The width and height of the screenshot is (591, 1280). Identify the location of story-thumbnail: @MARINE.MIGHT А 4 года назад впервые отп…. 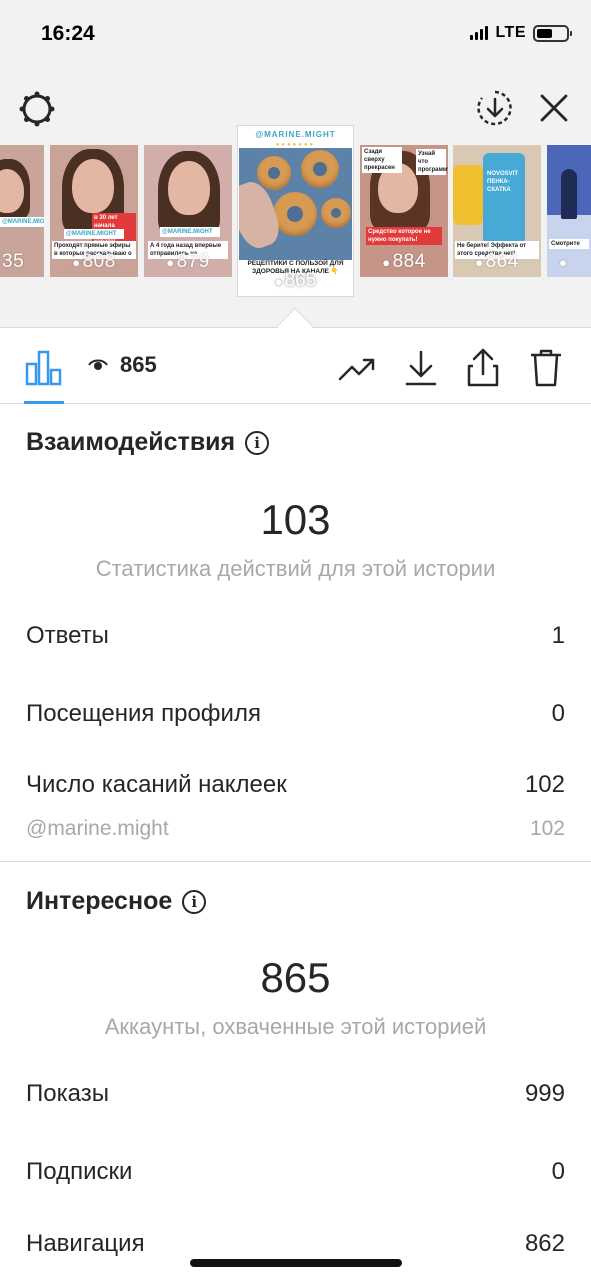
(188, 211).